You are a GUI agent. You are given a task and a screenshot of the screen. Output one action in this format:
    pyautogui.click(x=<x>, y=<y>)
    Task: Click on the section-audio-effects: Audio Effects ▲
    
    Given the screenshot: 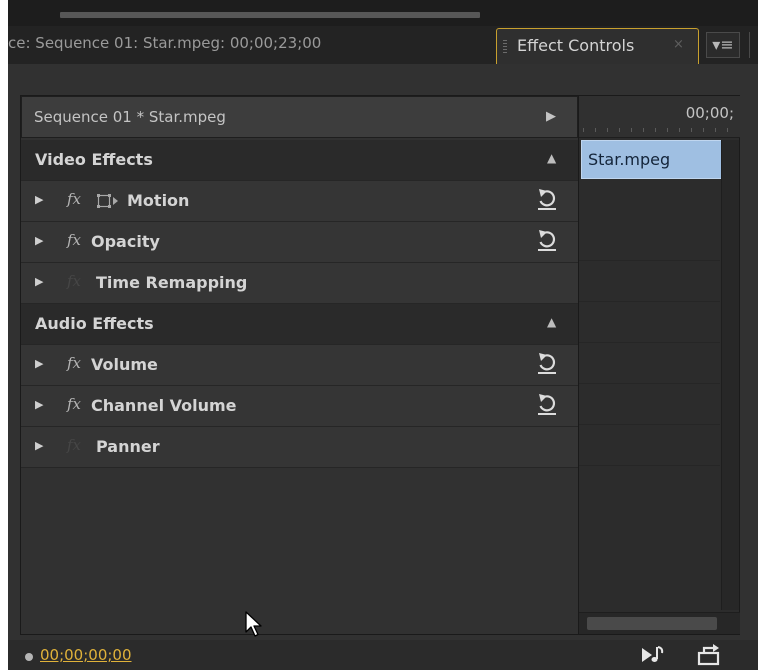 What is the action you would take?
    pyautogui.click(x=299, y=324)
    